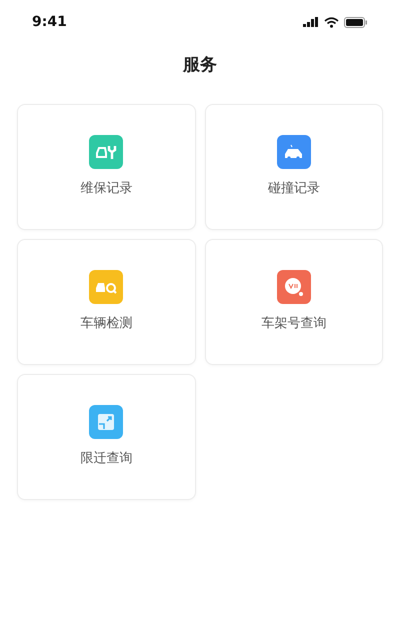 The image size is (400, 626). Describe the element at coordinates (293, 152) in the screenshot. I see `car-icon` at that location.